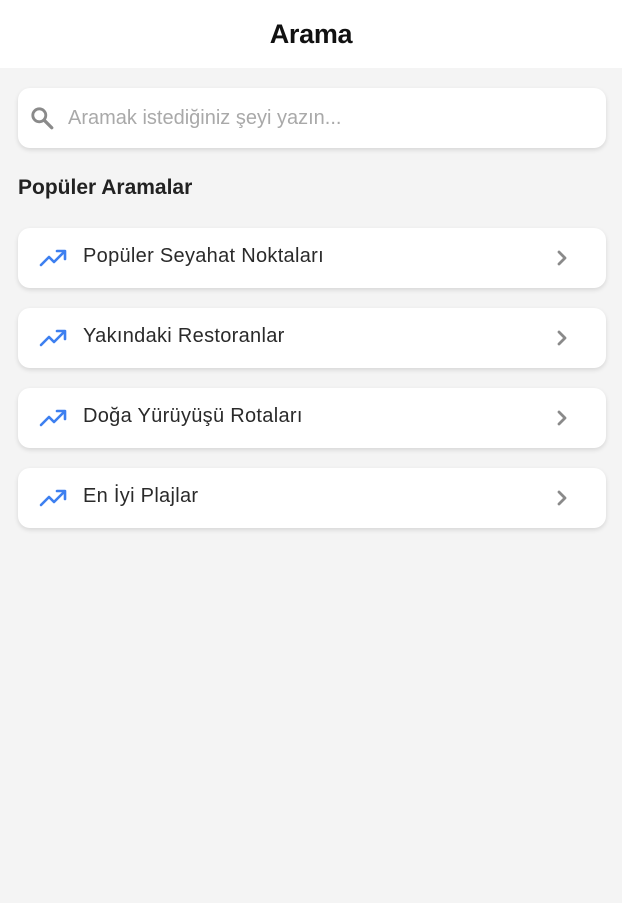 The width and height of the screenshot is (622, 903). What do you see at coordinates (203, 256) in the screenshot?
I see `list-item-label: Popüler Seyahat Noktaları` at bounding box center [203, 256].